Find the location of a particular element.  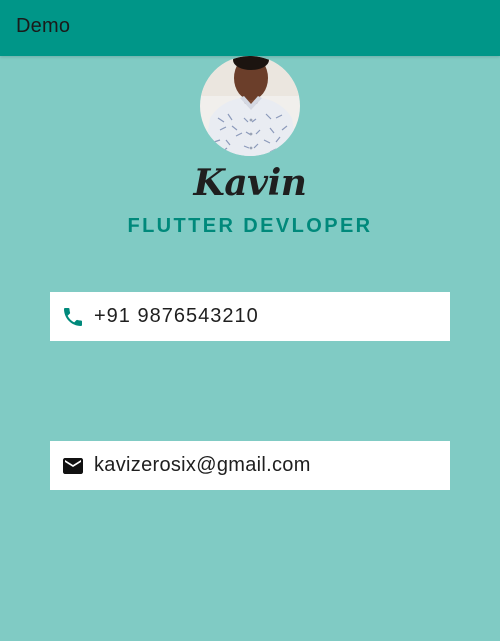

phone-icon is located at coordinates (73, 317).